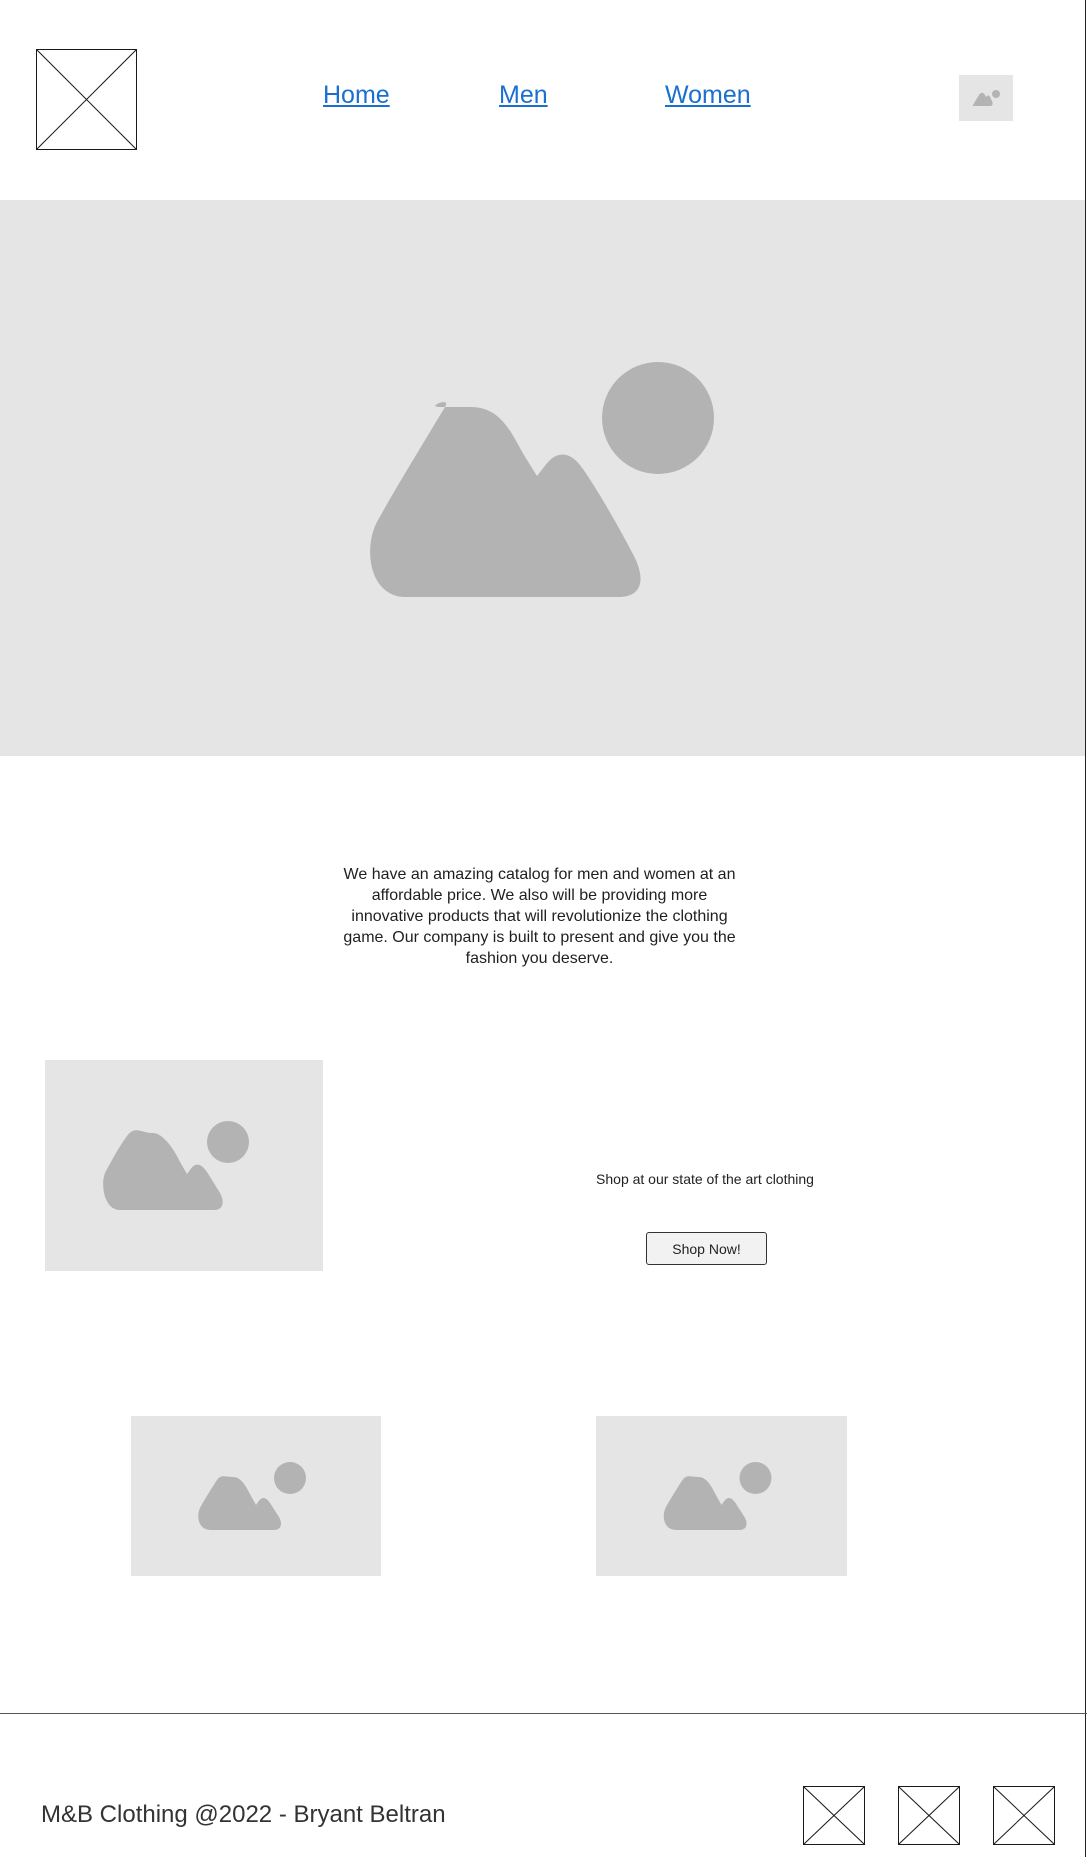 The width and height of the screenshot is (1087, 1857). What do you see at coordinates (1085, 928) in the screenshot?
I see `page-edge-line` at bounding box center [1085, 928].